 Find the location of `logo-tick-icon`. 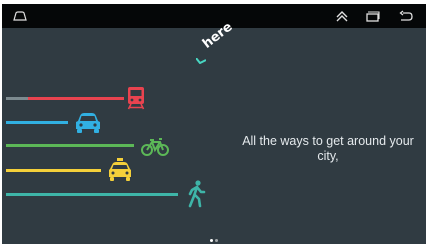

logo-tick-icon is located at coordinates (201, 61).